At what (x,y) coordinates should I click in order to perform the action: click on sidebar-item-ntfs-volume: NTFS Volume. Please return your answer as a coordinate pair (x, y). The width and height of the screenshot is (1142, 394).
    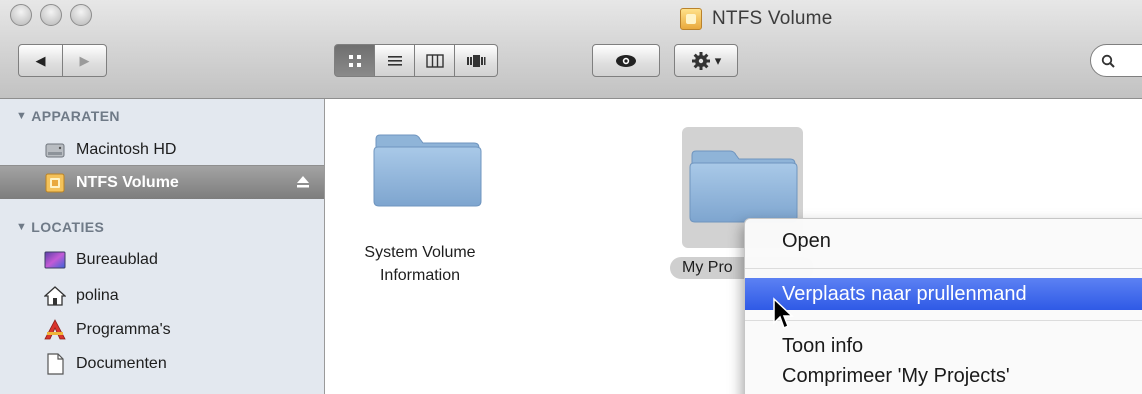
    Looking at the image, I should click on (162, 182).